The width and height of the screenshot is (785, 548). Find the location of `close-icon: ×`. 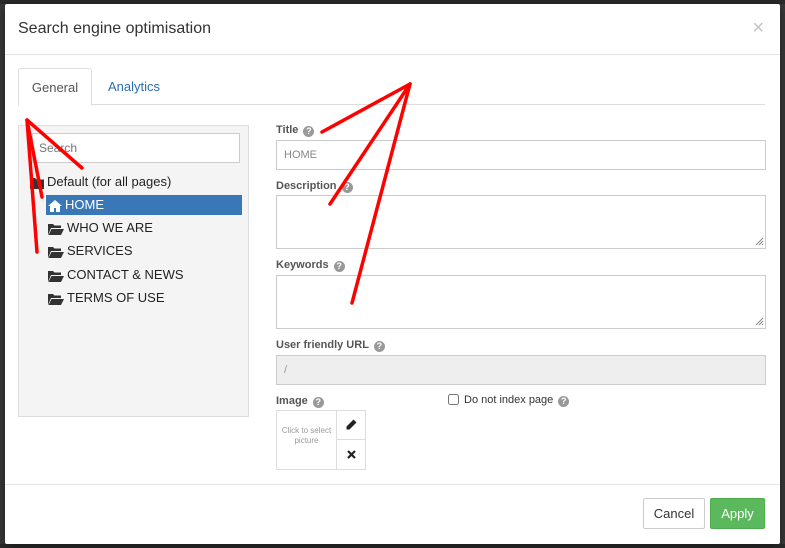

close-icon: × is located at coordinates (758, 28).